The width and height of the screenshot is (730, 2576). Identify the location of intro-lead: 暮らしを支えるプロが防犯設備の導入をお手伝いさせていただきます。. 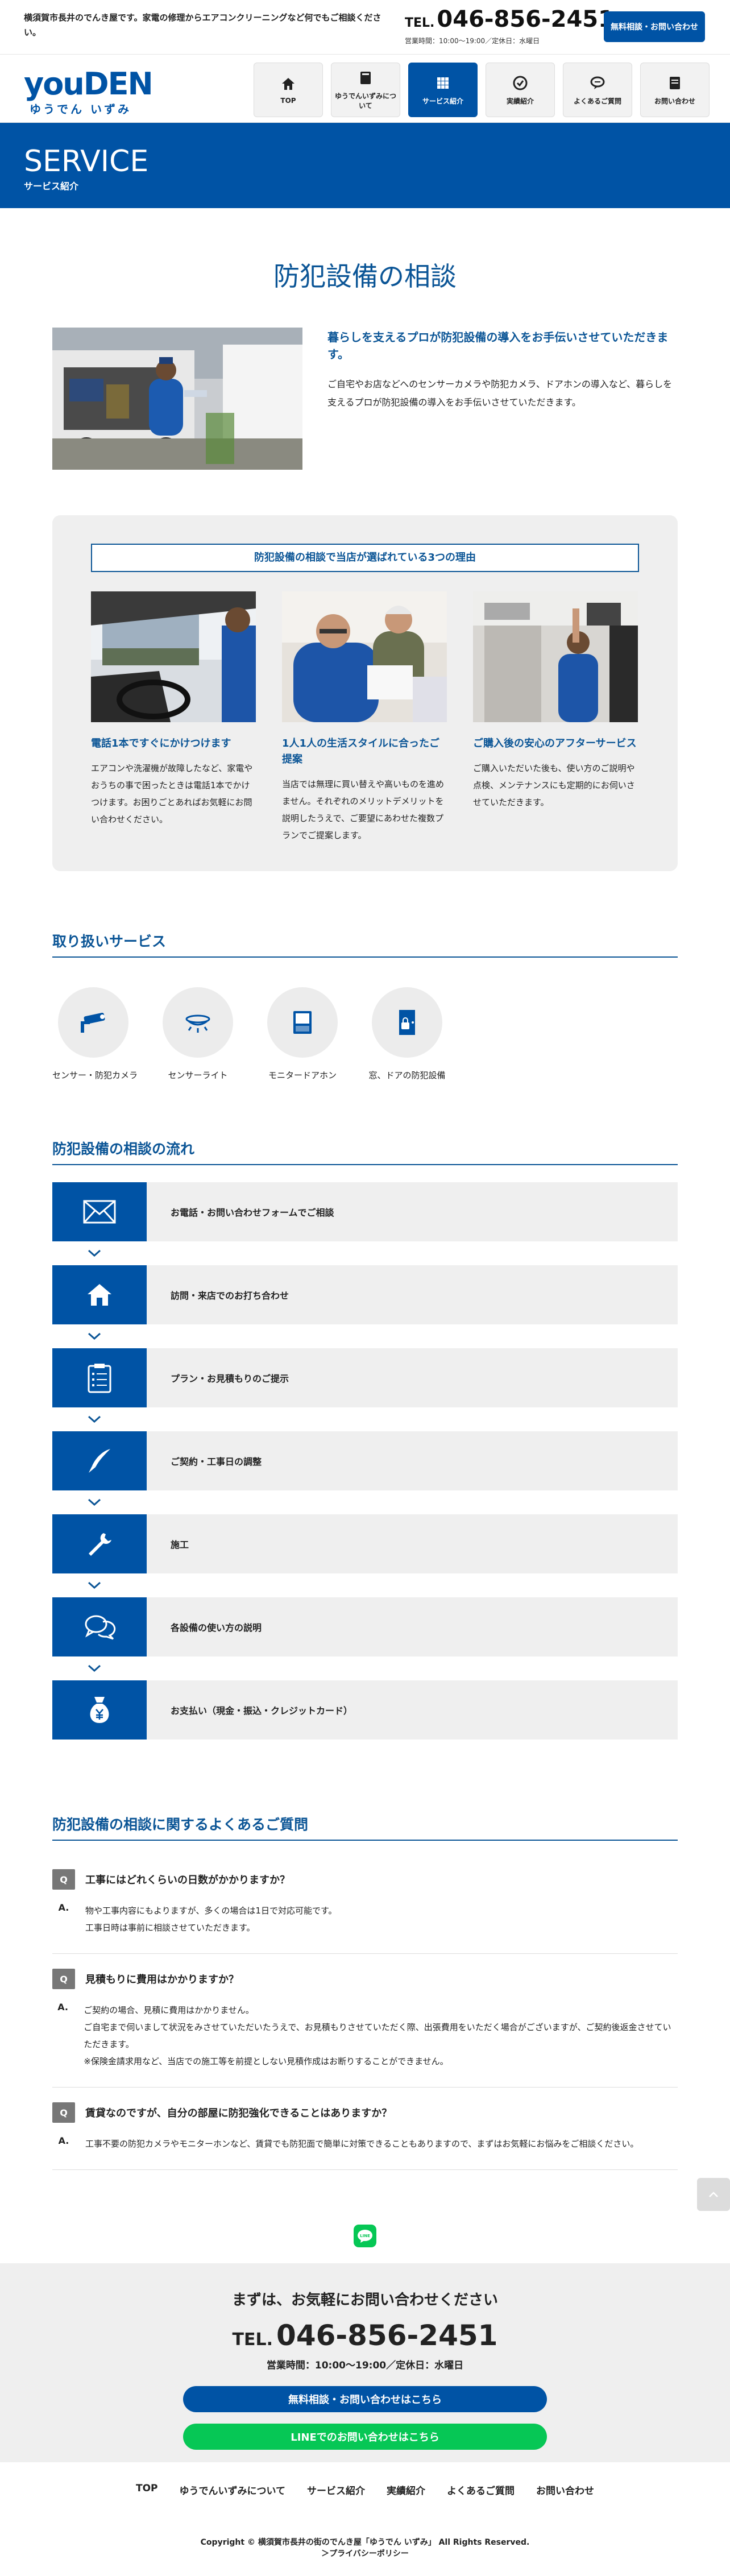
(498, 345).